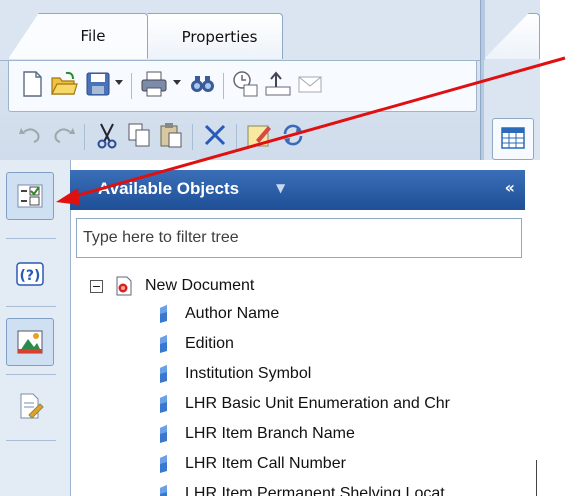  Describe the element at coordinates (209, 343) in the screenshot. I see `tree-item-label: Edition` at that location.